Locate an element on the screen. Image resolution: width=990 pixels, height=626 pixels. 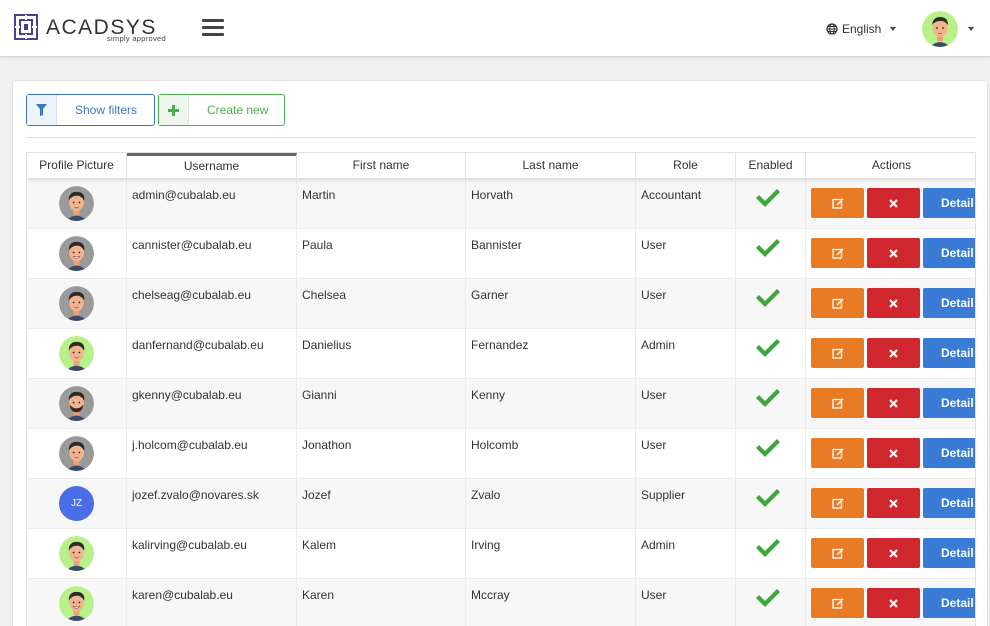
first-name-text: Paula is located at coordinates (317, 245).